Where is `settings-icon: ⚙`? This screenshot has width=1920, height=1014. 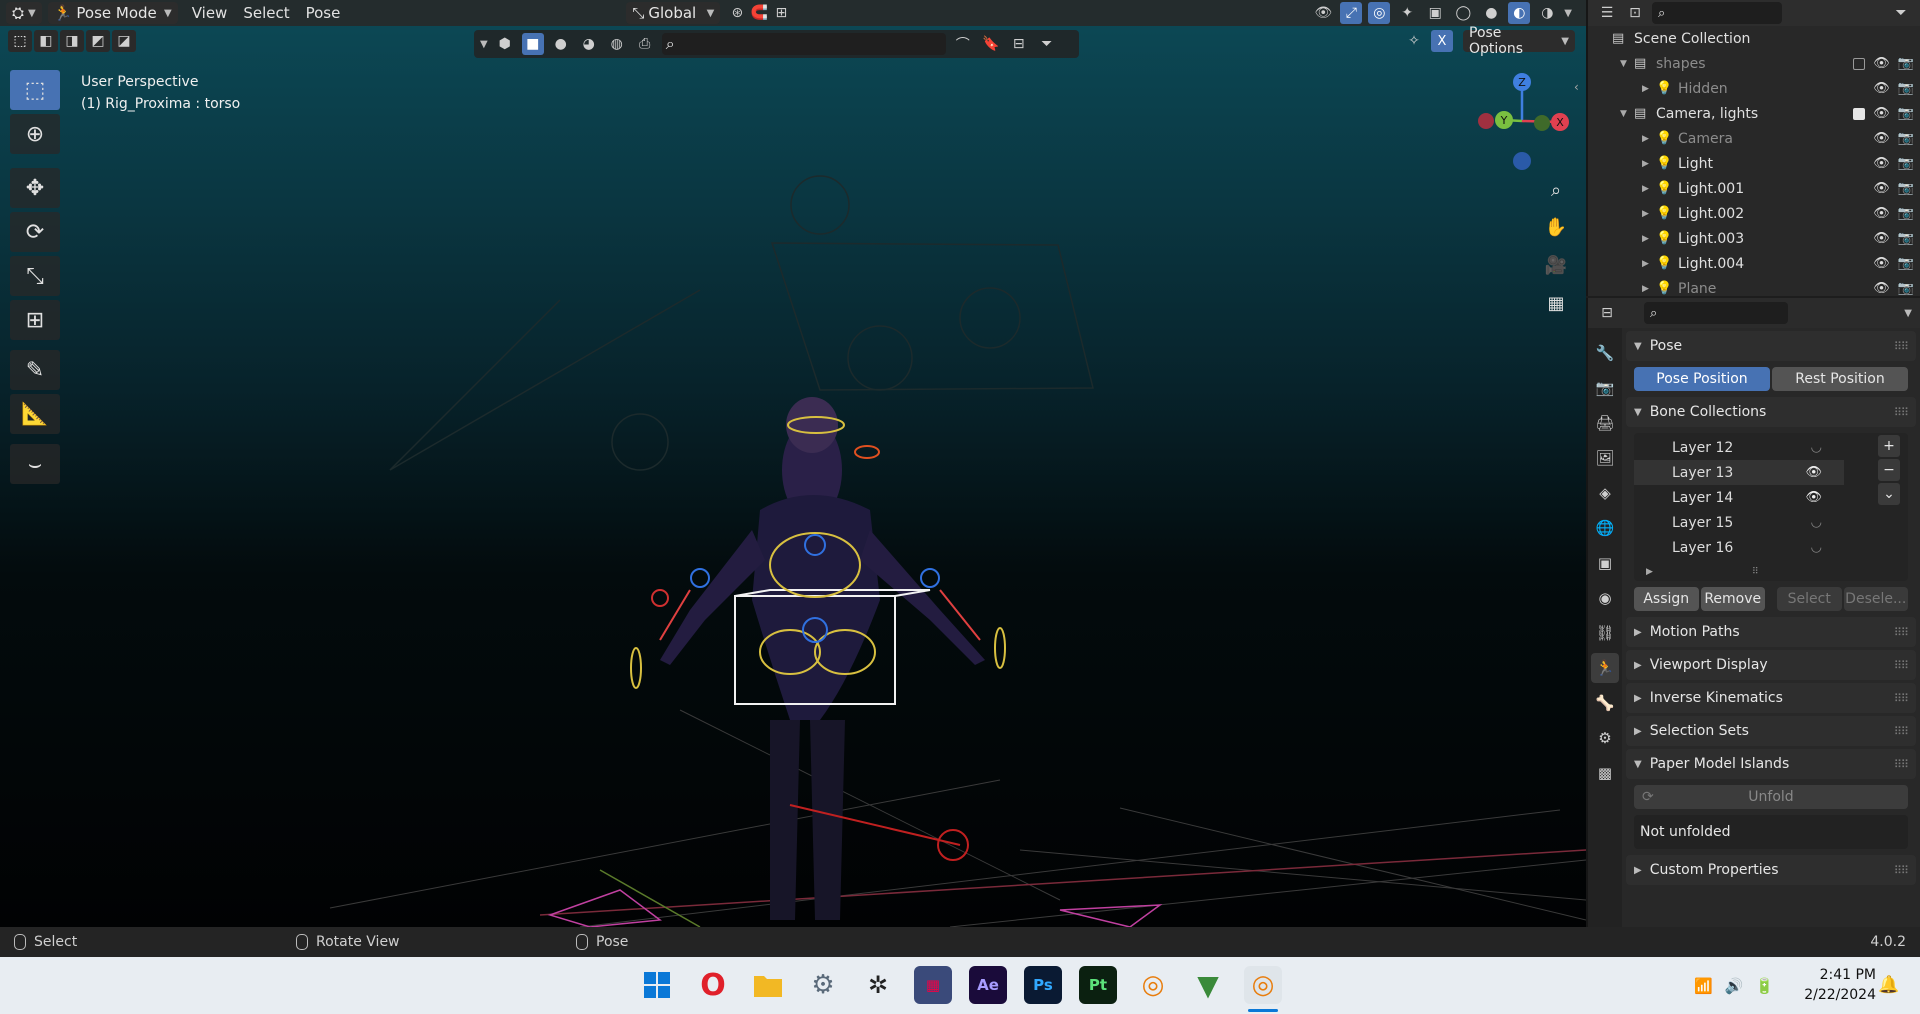
settings-icon: ⚙ is located at coordinates (823, 985).